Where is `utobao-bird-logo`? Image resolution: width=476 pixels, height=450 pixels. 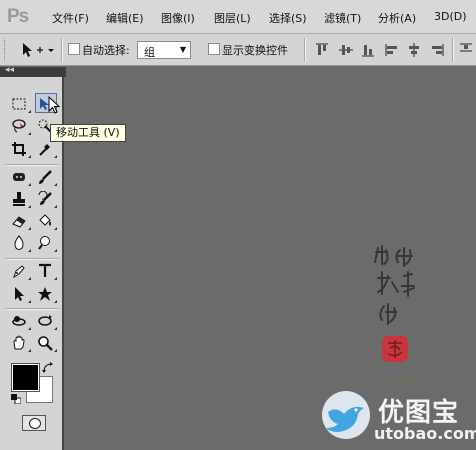
utobao-bird-logo is located at coordinates (346, 415).